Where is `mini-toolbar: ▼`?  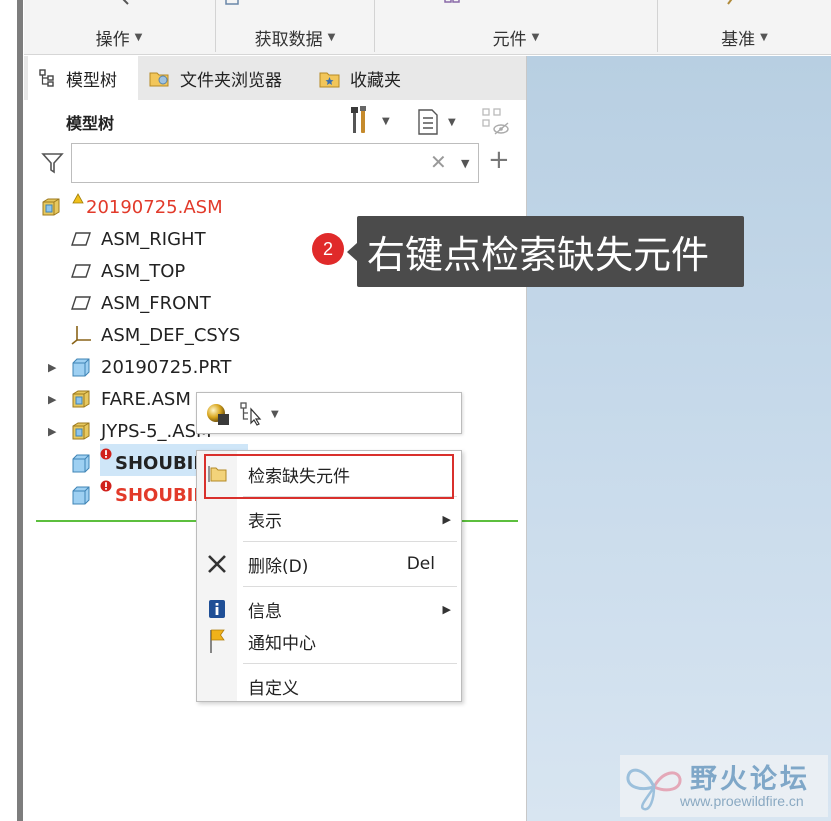 mini-toolbar: ▼ is located at coordinates (329, 413).